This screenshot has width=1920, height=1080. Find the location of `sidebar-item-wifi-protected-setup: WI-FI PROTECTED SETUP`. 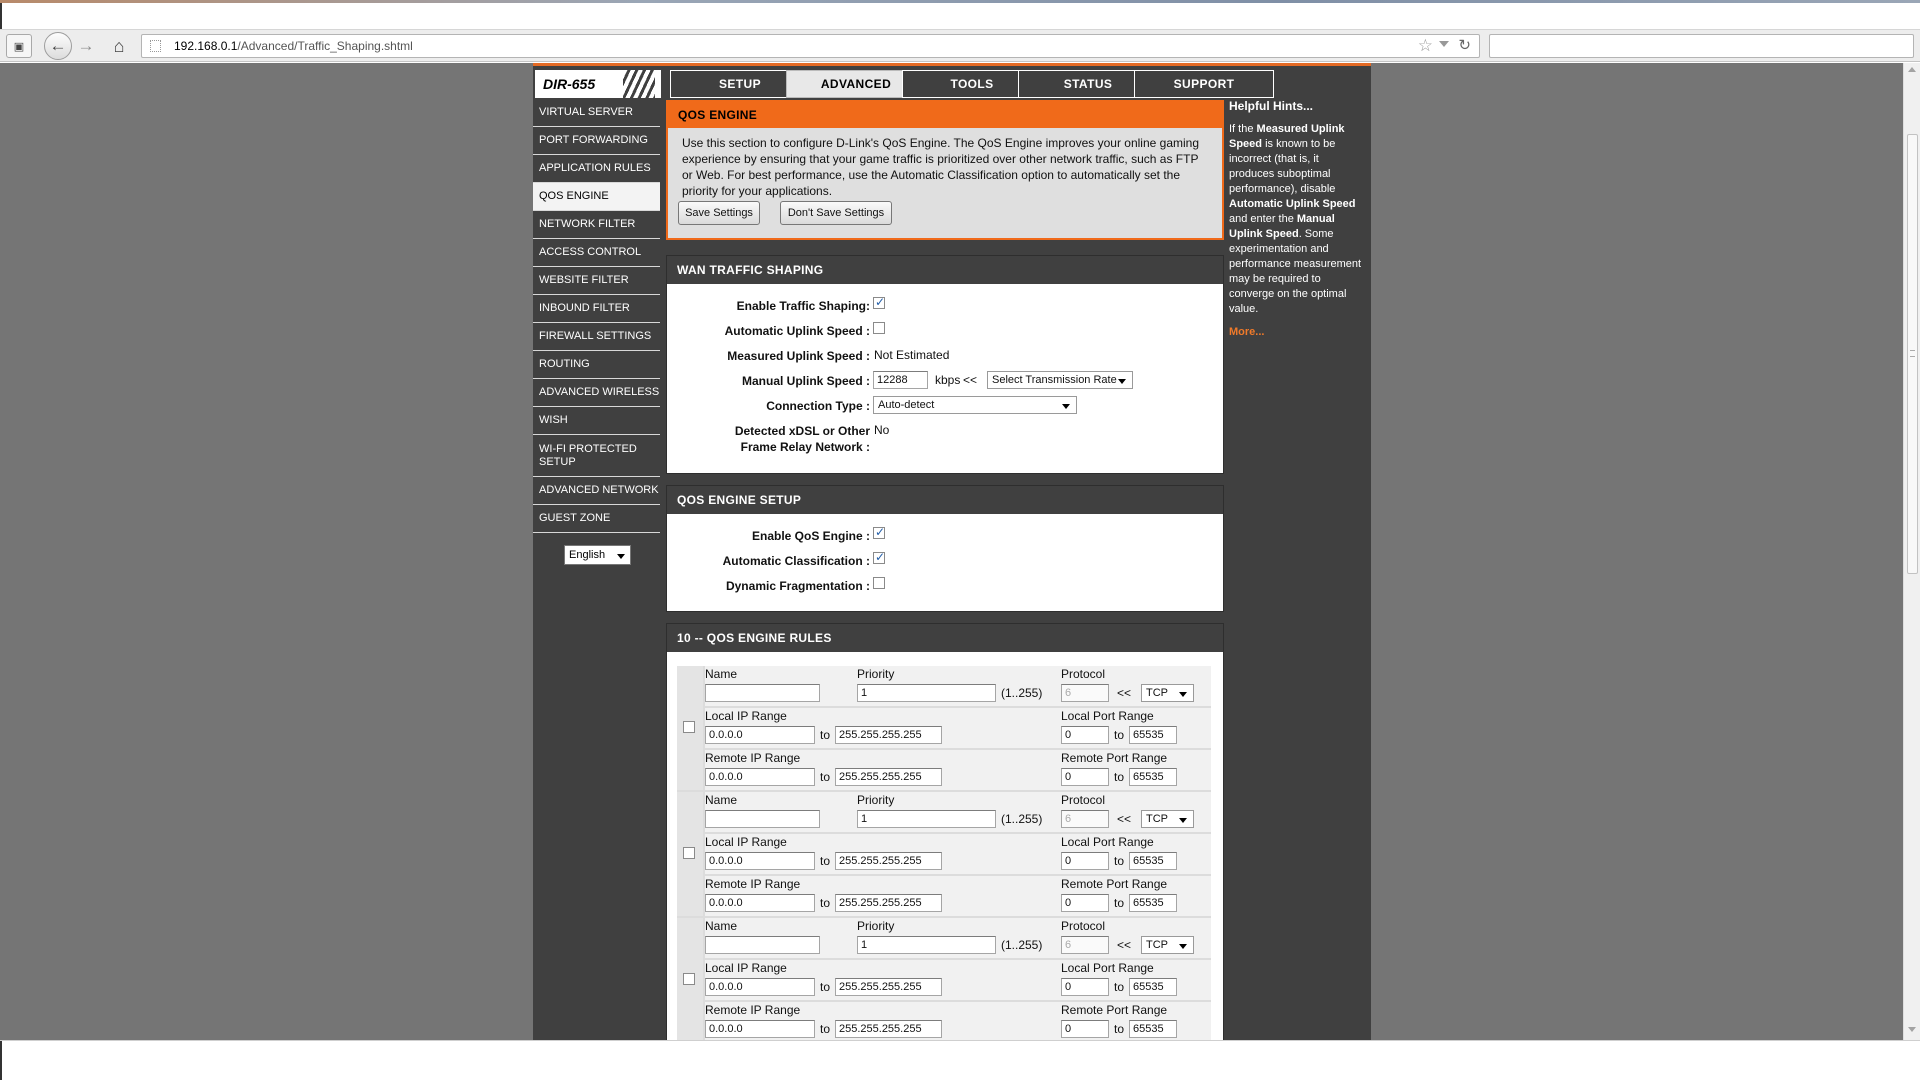

sidebar-item-wifi-protected-setup: WI-FI PROTECTED SETUP is located at coordinates (596, 456).